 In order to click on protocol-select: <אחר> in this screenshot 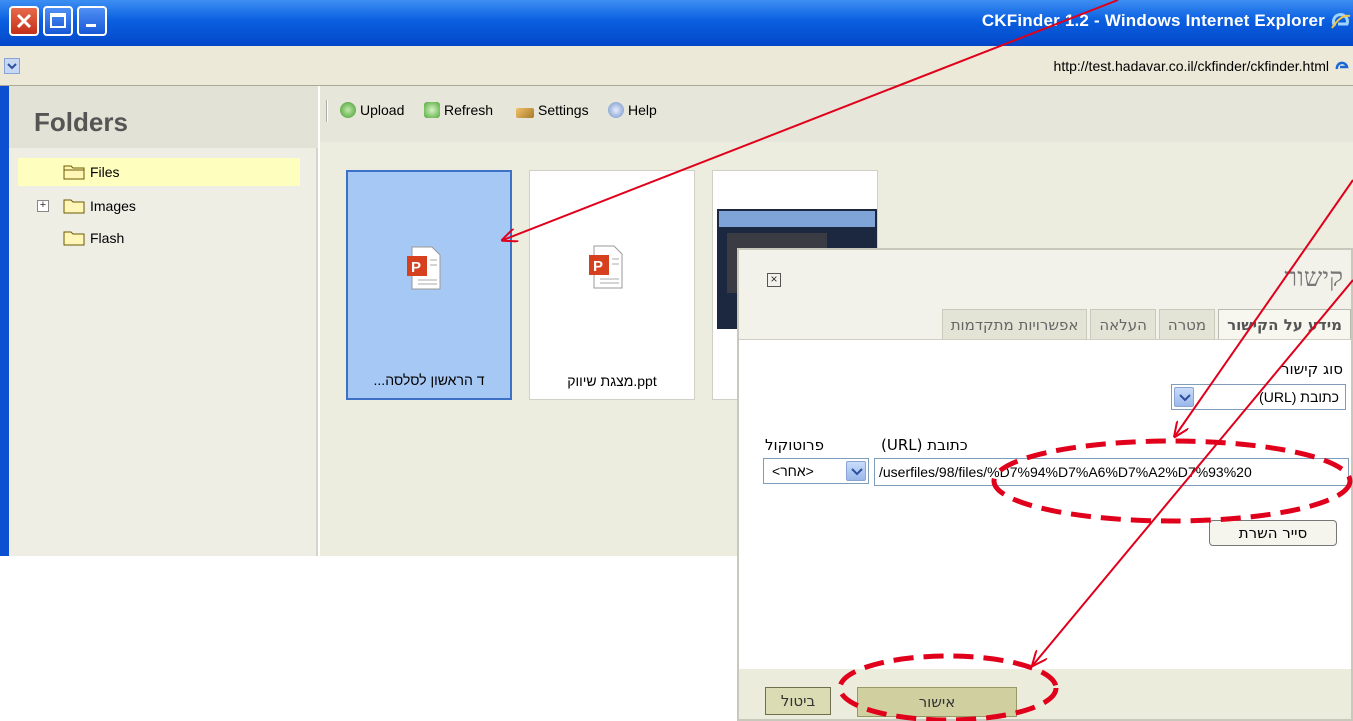, I will do `click(816, 471)`.